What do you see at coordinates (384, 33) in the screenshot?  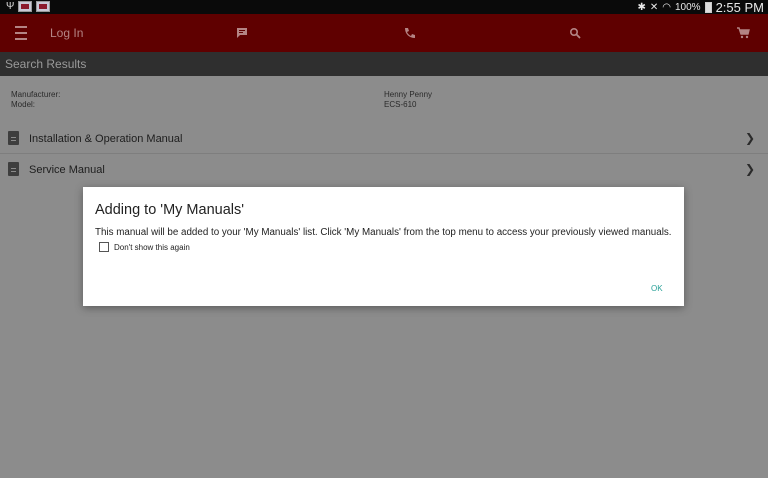 I see `app-toolbar: Log In` at bounding box center [384, 33].